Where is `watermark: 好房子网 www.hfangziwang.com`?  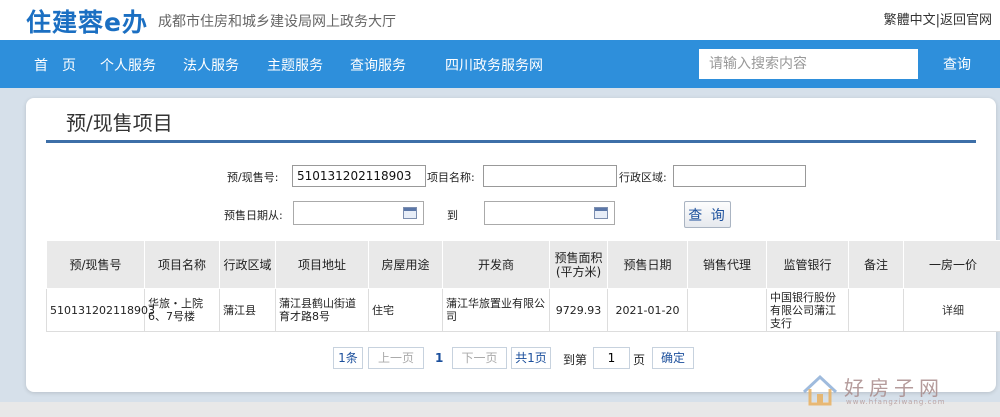
watermark: 好房子网 www.hfangziwang.com is located at coordinates (895, 391).